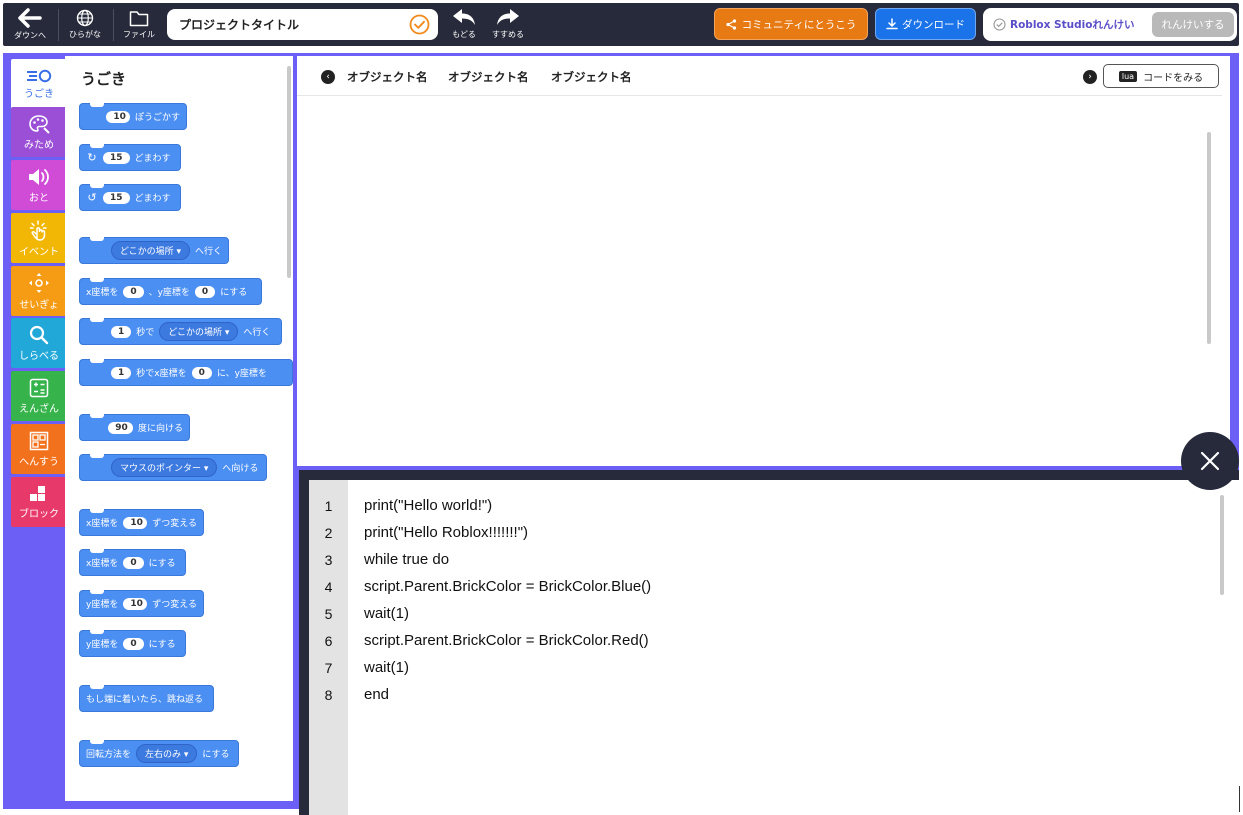  What do you see at coordinates (39, 75) in the screenshot?
I see `motion-icon` at bounding box center [39, 75].